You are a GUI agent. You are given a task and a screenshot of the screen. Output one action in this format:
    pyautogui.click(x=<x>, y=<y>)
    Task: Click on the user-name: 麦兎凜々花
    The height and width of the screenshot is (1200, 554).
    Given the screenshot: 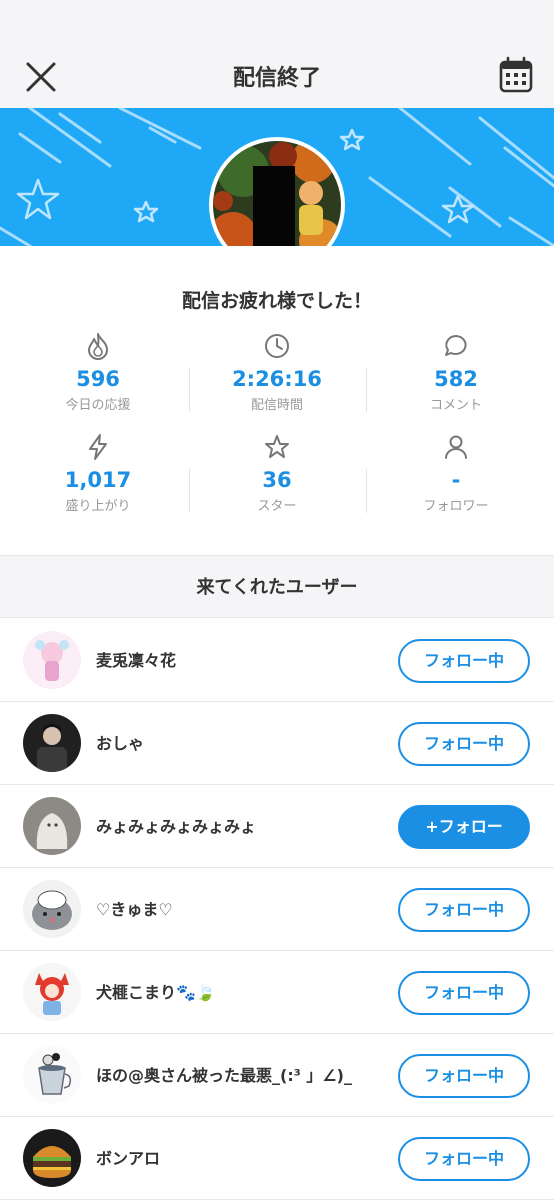 What is the action you would take?
    pyautogui.click(x=136, y=660)
    